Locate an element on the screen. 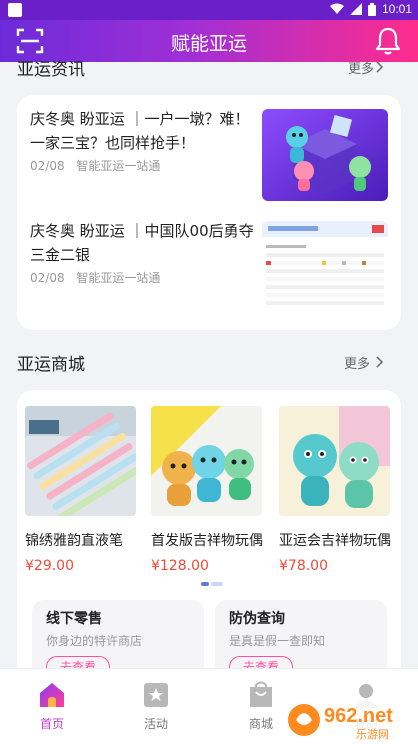 The image size is (418, 744). news-section-title: 亚运资讯 is located at coordinates (51, 70).